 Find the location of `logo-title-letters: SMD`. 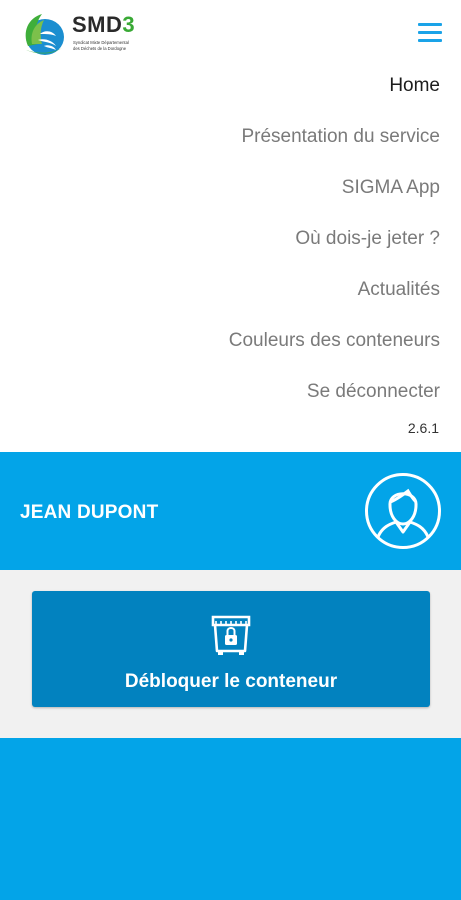

logo-title-letters: SMD is located at coordinates (97, 24).